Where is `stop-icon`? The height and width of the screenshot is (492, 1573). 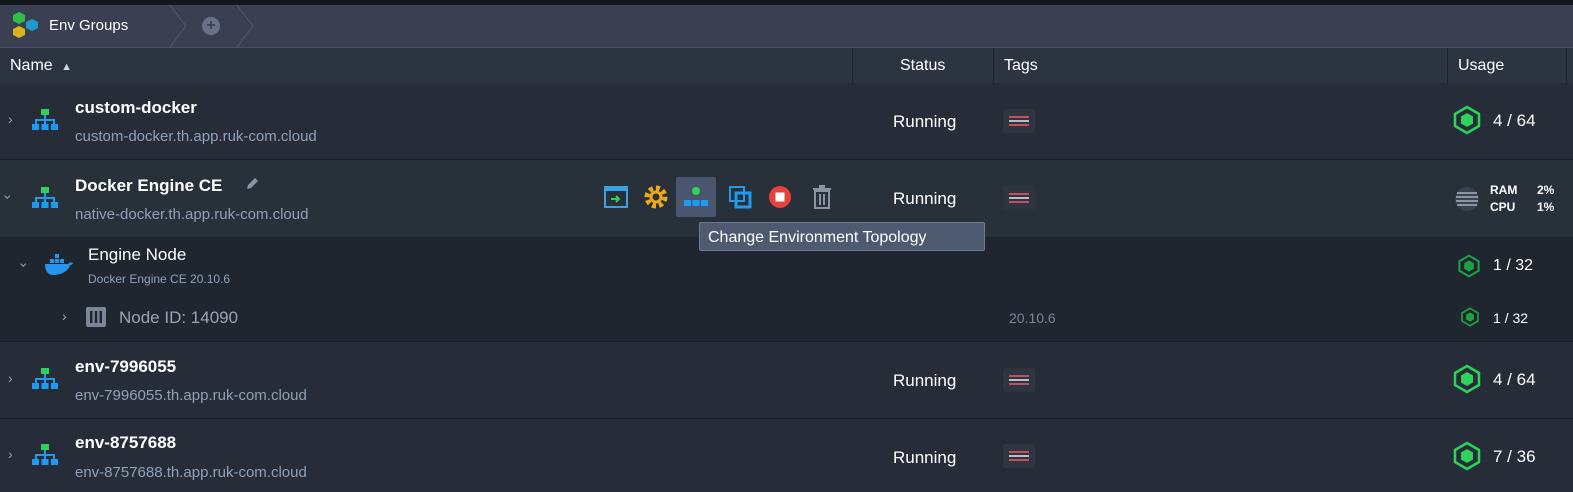 stop-icon is located at coordinates (780, 197).